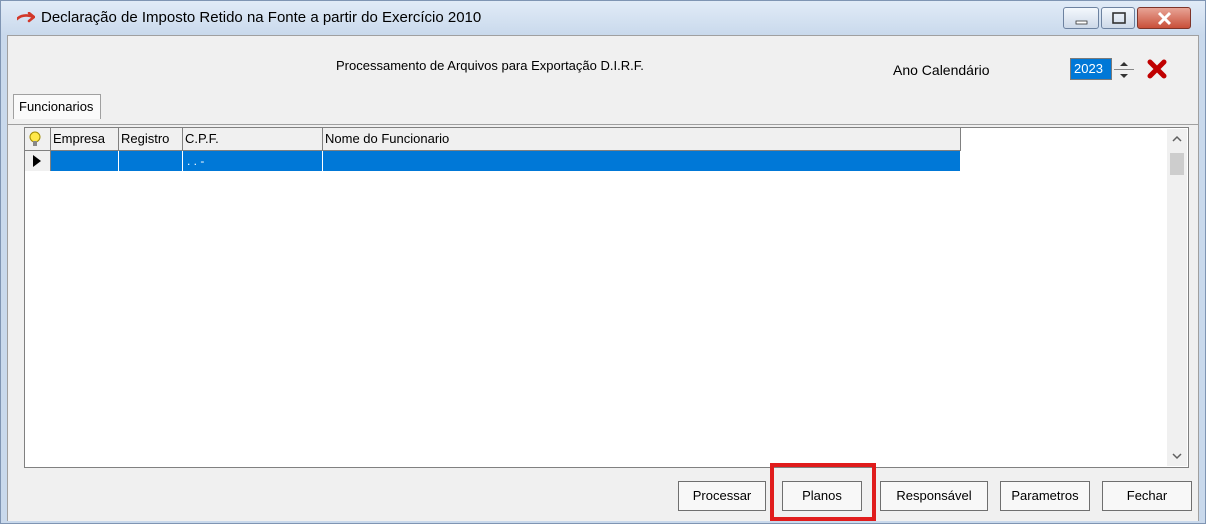 The width and height of the screenshot is (1206, 524). I want to click on lightbulb-icon, so click(35, 138).